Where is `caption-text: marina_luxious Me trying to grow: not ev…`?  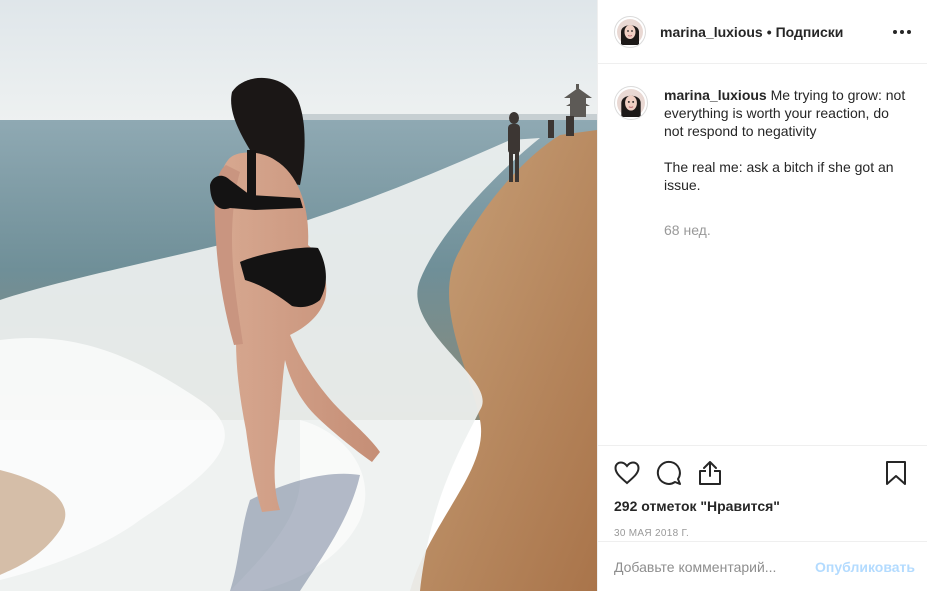 caption-text: marina_luxious Me trying to grow: not ev… is located at coordinates (787, 149).